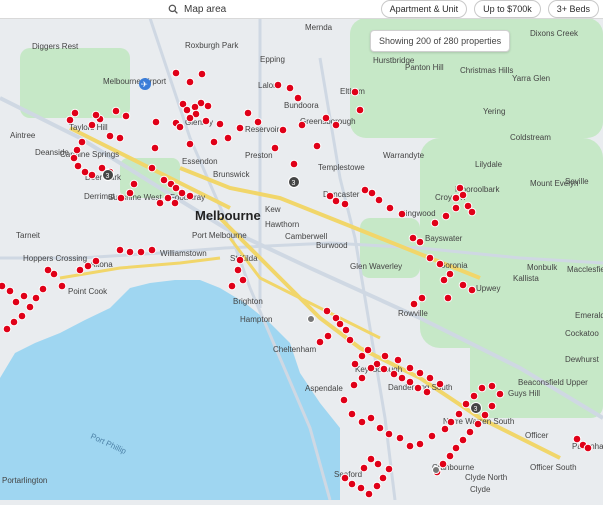 The width and height of the screenshot is (603, 505). I want to click on search-bar: Map area, so click(283, 9).